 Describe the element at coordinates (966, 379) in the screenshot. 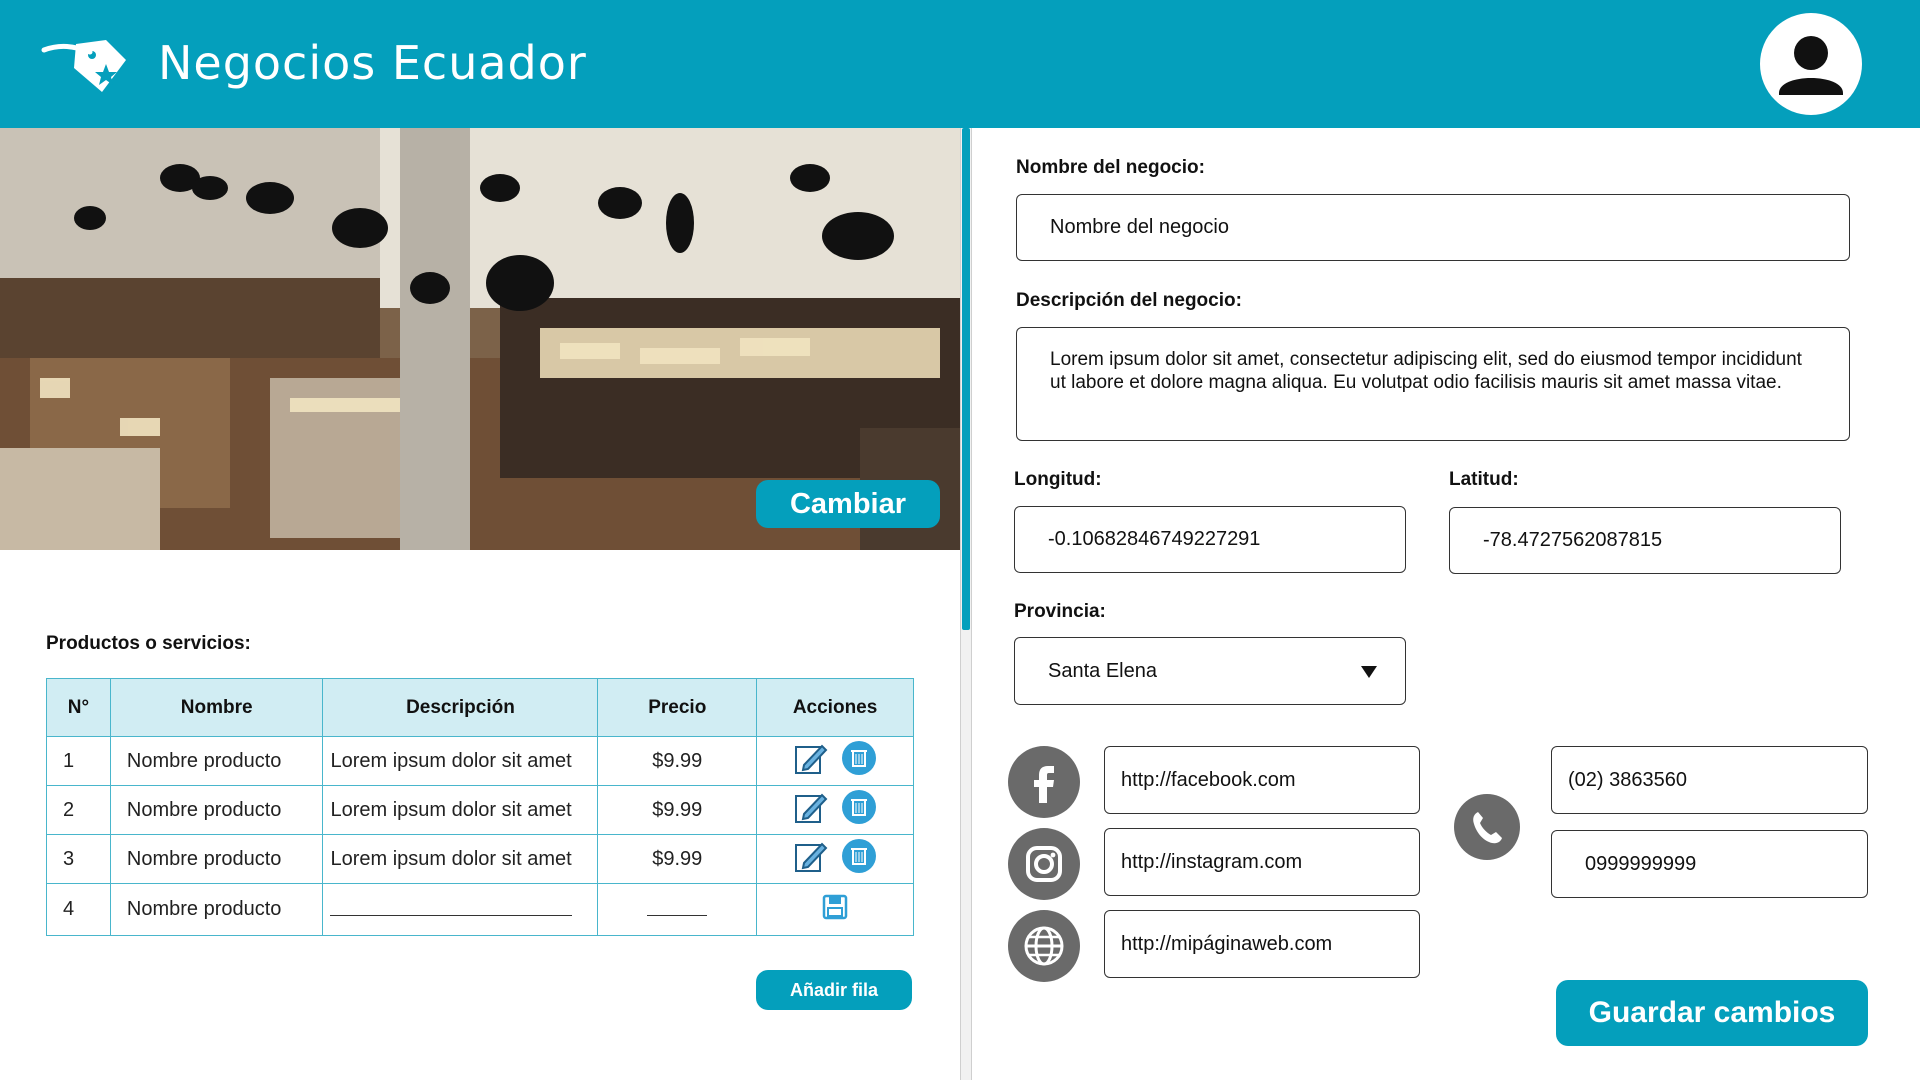

I see `scrollbar-thumb` at that location.